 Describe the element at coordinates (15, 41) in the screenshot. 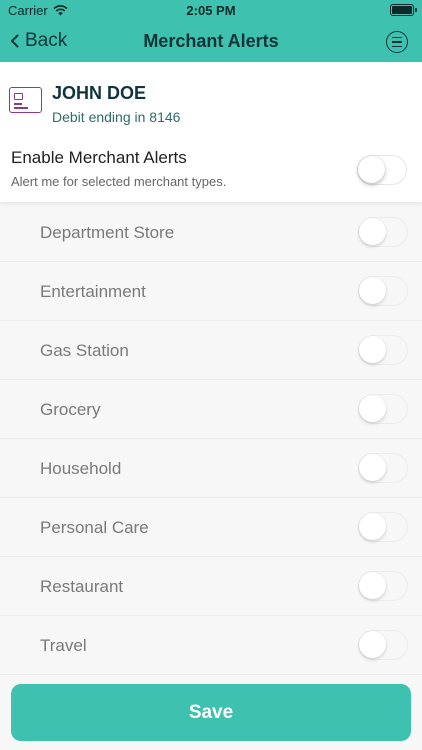

I see `chevron-left-icon` at that location.